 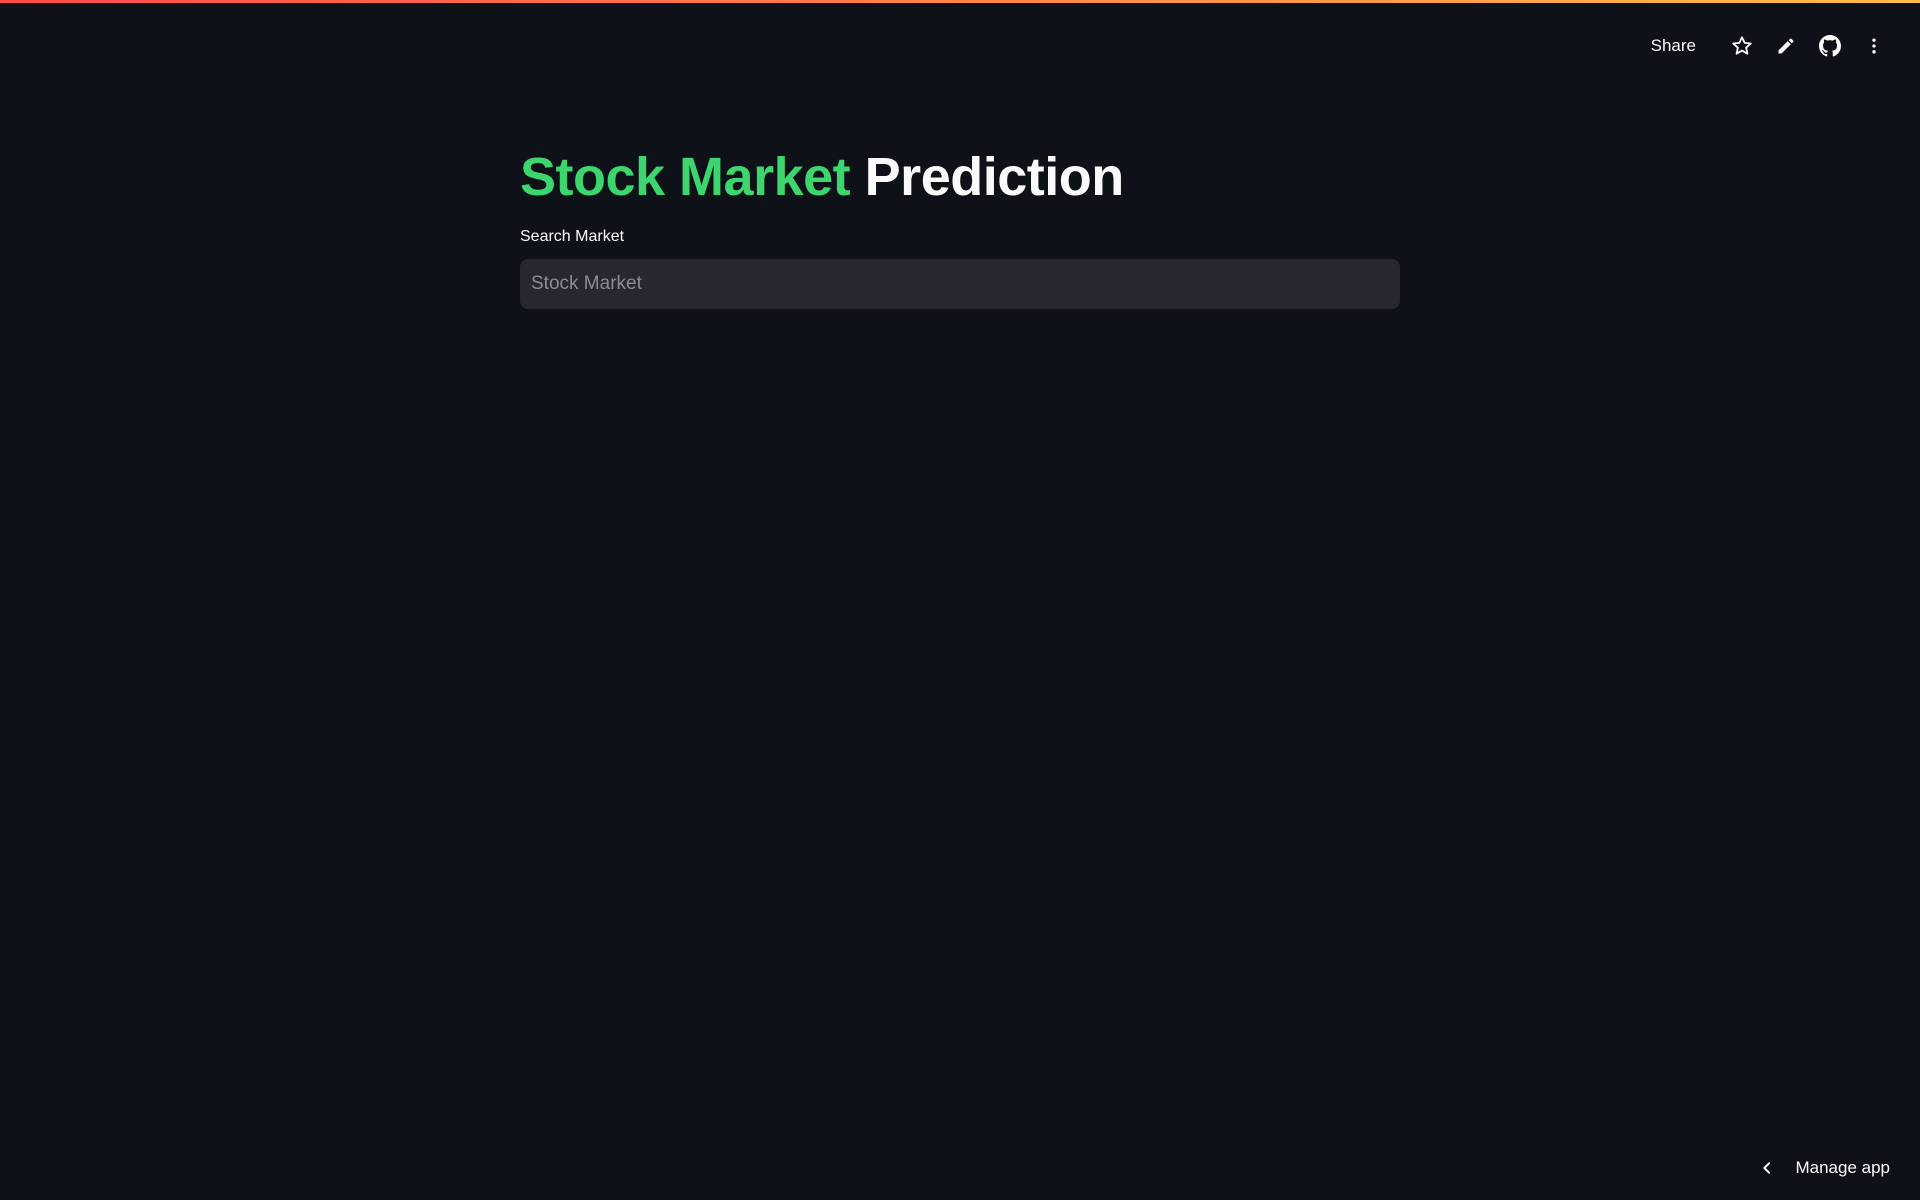 I want to click on more-vertical-icon, so click(x=1874, y=46).